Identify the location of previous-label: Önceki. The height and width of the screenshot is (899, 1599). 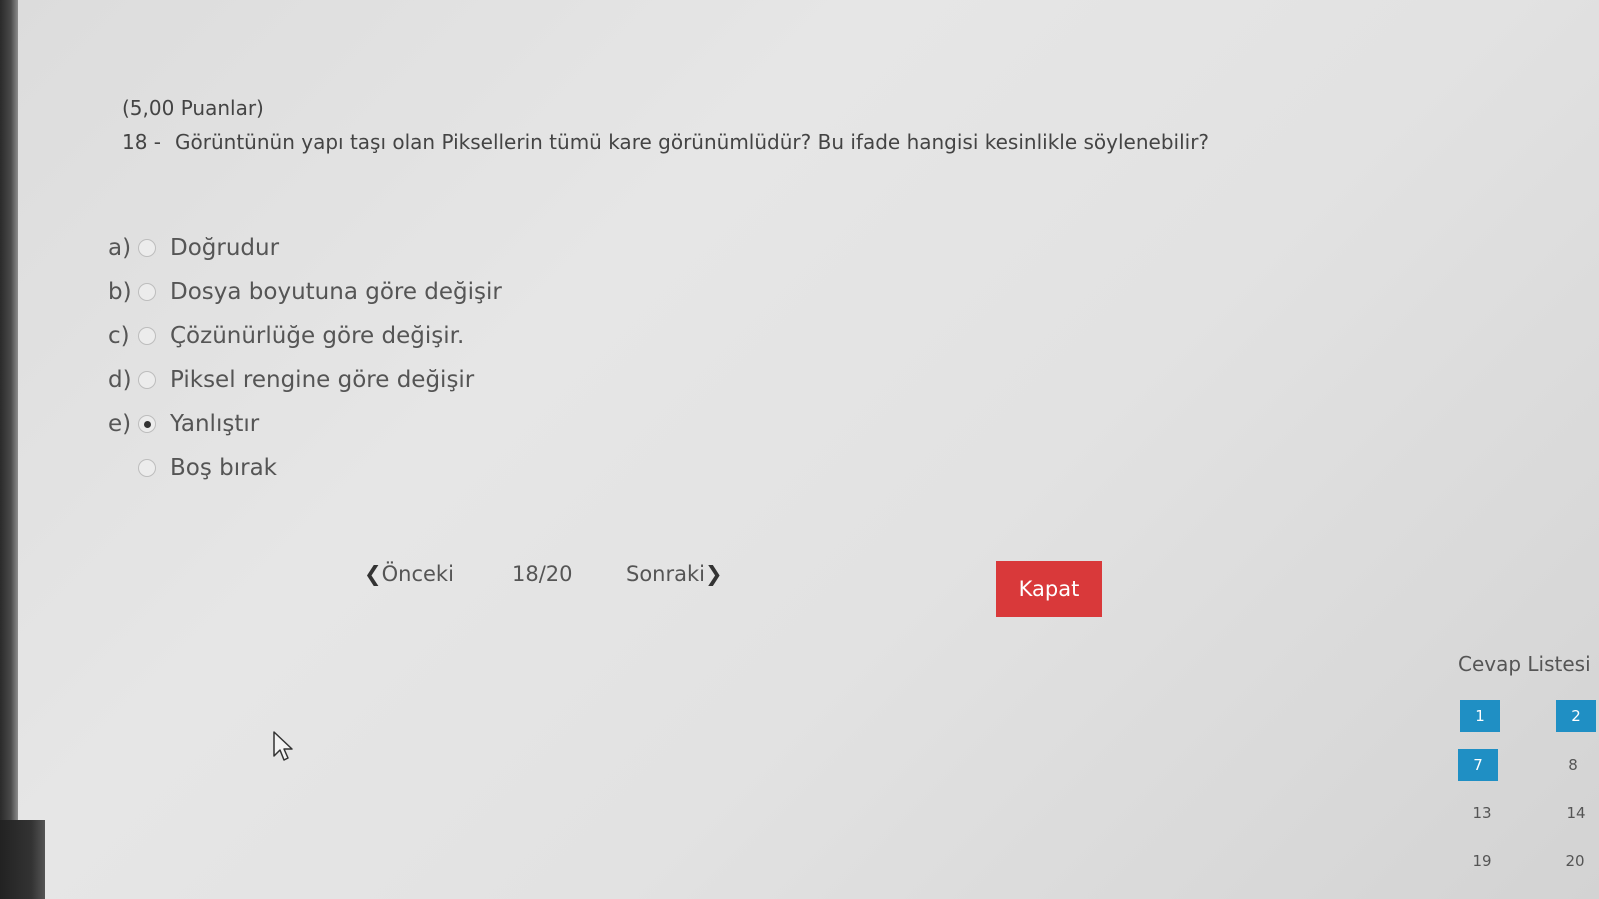
(417, 574).